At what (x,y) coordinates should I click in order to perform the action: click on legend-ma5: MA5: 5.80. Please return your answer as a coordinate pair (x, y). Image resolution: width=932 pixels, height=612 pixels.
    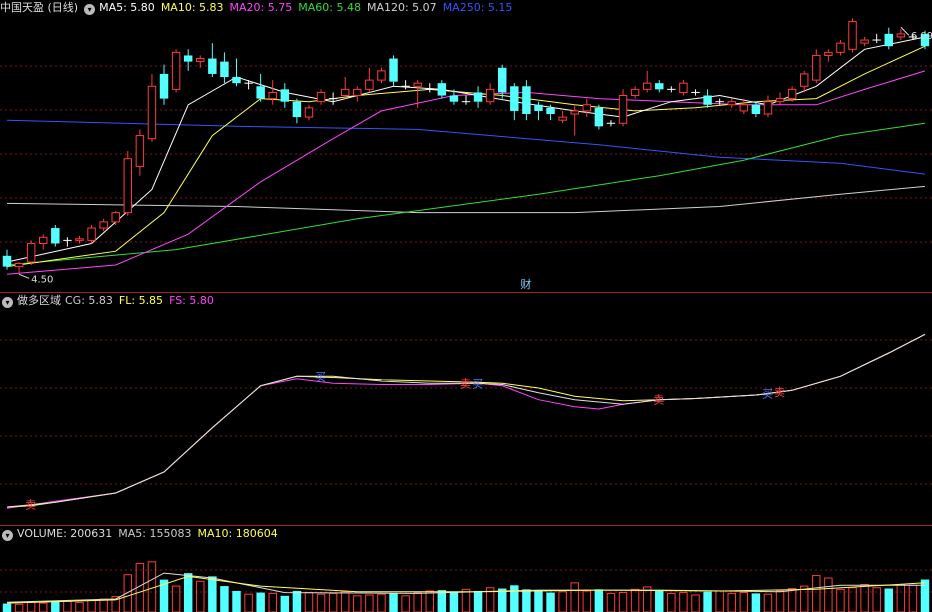
    Looking at the image, I should click on (127, 7).